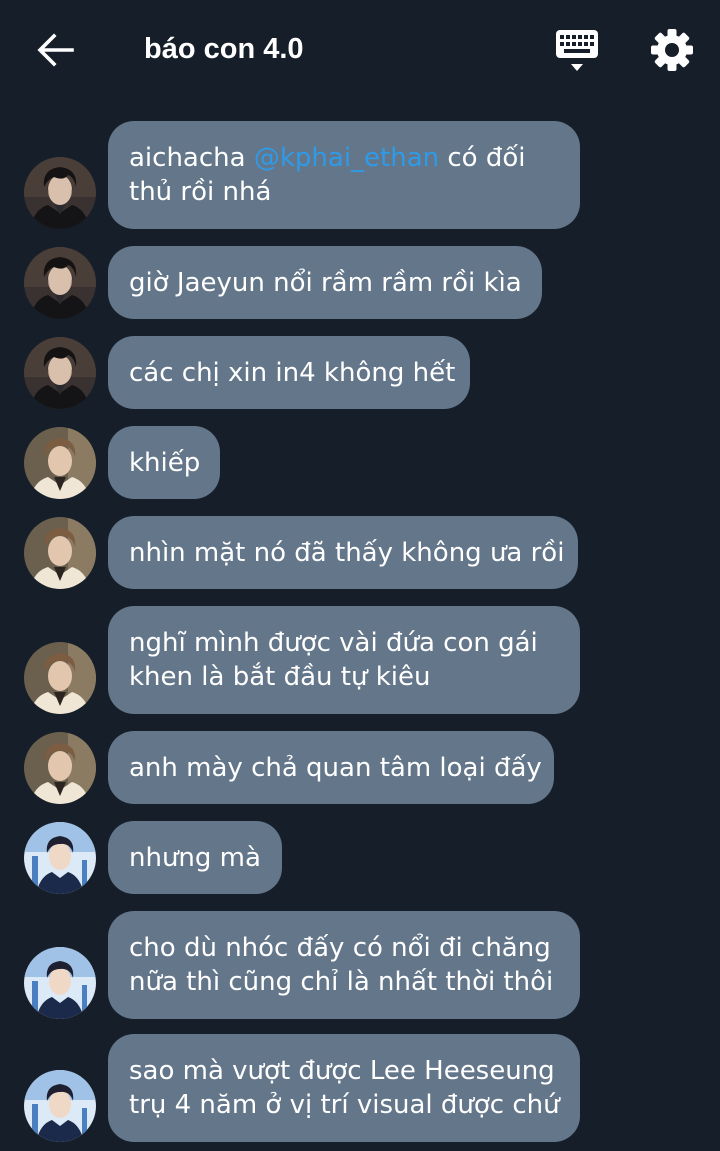 This screenshot has width=720, height=1151. What do you see at coordinates (292, 372) in the screenshot?
I see `message-text-line: các chị xin in4 không hết` at bounding box center [292, 372].